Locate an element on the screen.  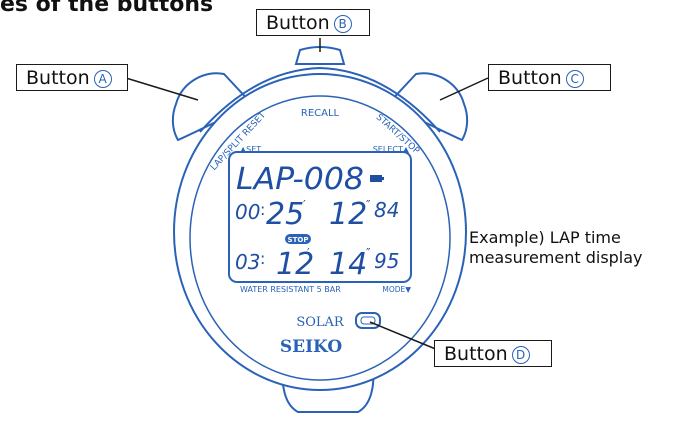
callout-c-label: Button is located at coordinates (530, 78).